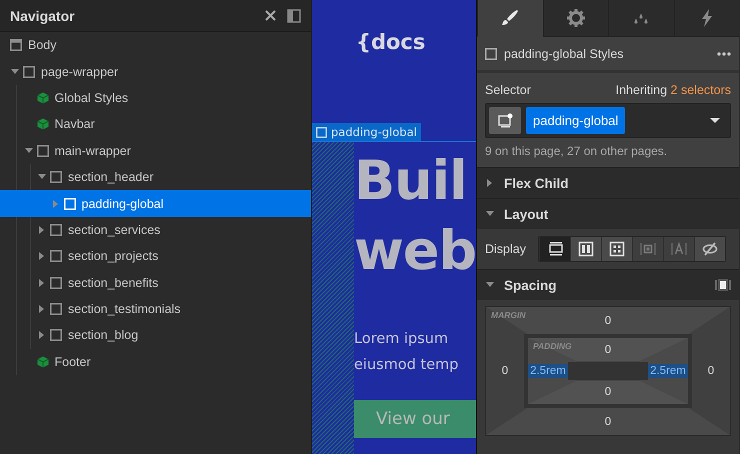 This screenshot has width=740, height=454. Describe the element at coordinates (391, 43) in the screenshot. I see `logo-text: {docs` at that location.